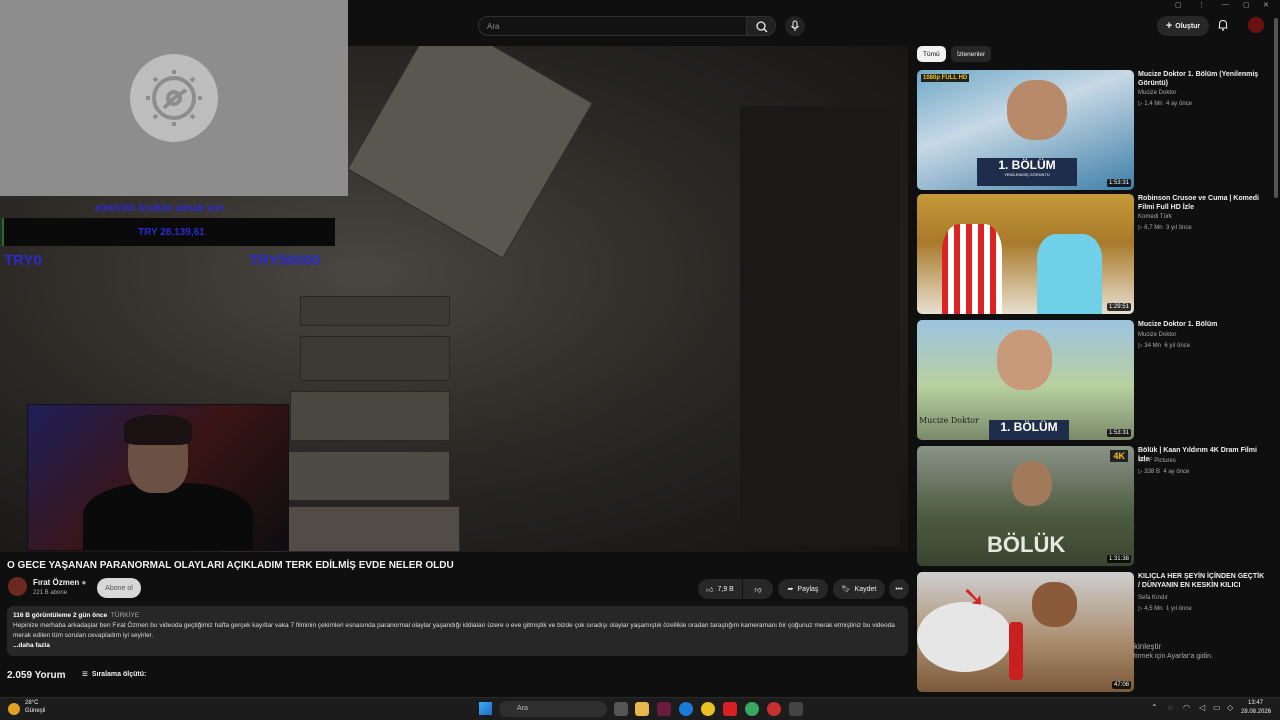 The height and width of the screenshot is (720, 1280). What do you see at coordinates (1119, 456) in the screenshot?
I see `4k-badge: 4K` at bounding box center [1119, 456].